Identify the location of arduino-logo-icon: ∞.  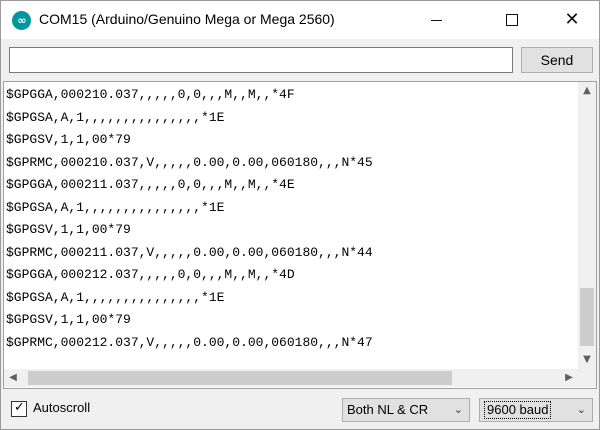
(21, 20).